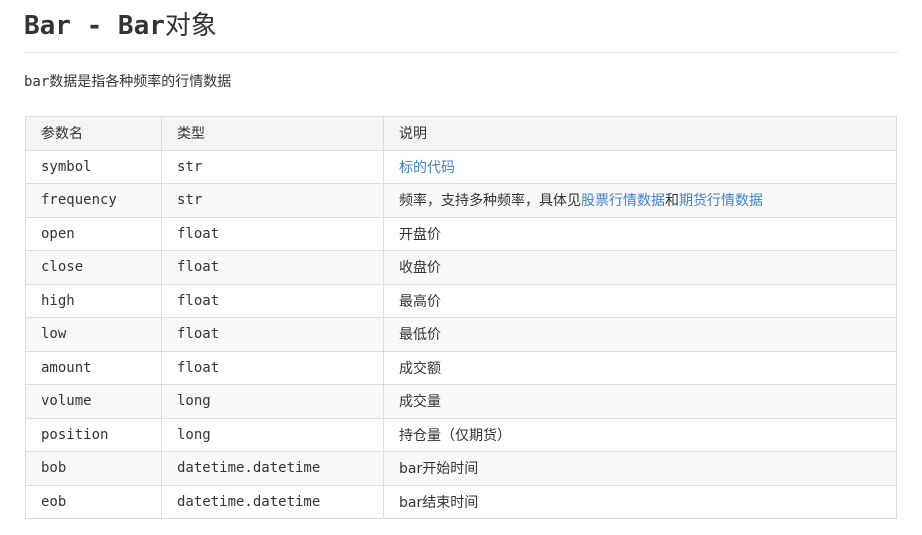 The height and width of the screenshot is (535, 922). I want to click on table-row: high float 最高价, so click(461, 300).